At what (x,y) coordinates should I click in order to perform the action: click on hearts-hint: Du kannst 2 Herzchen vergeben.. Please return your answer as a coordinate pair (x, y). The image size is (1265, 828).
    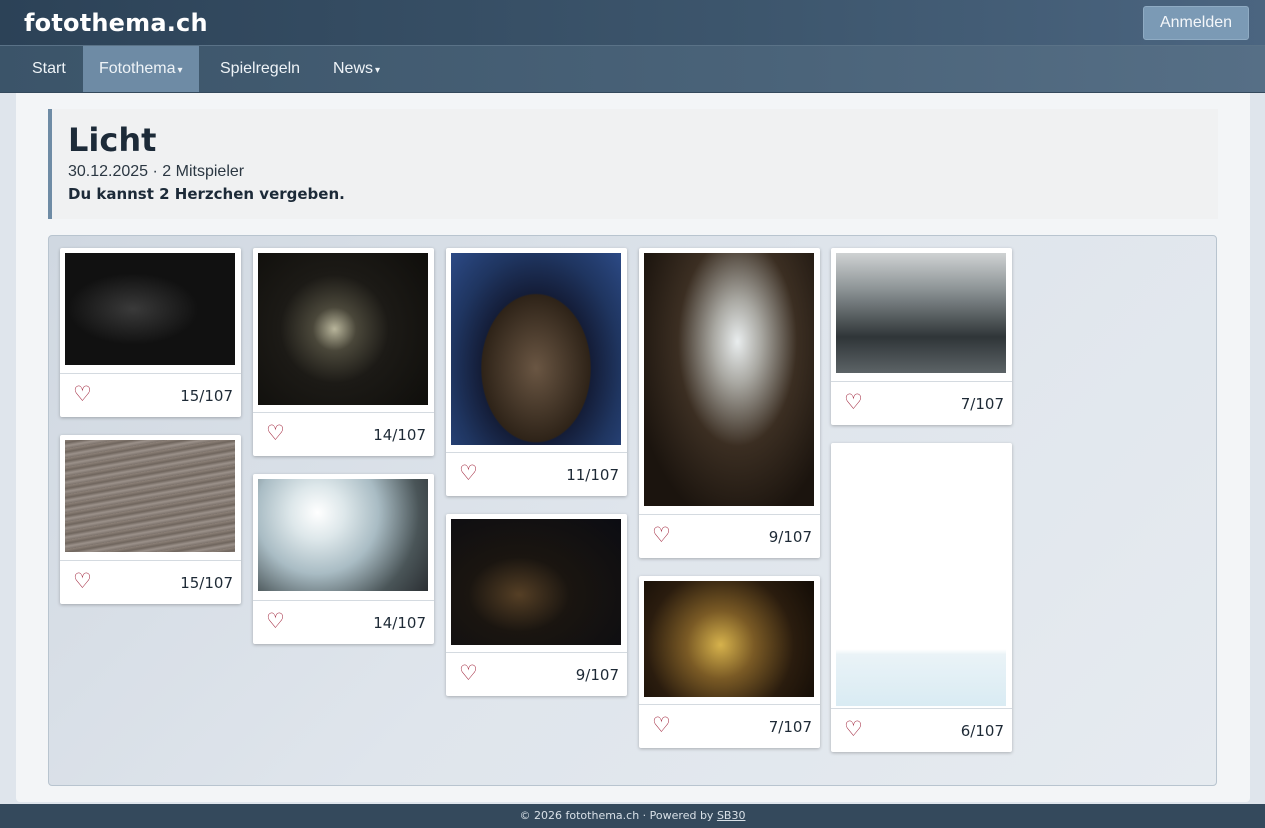
    Looking at the image, I should click on (206, 194).